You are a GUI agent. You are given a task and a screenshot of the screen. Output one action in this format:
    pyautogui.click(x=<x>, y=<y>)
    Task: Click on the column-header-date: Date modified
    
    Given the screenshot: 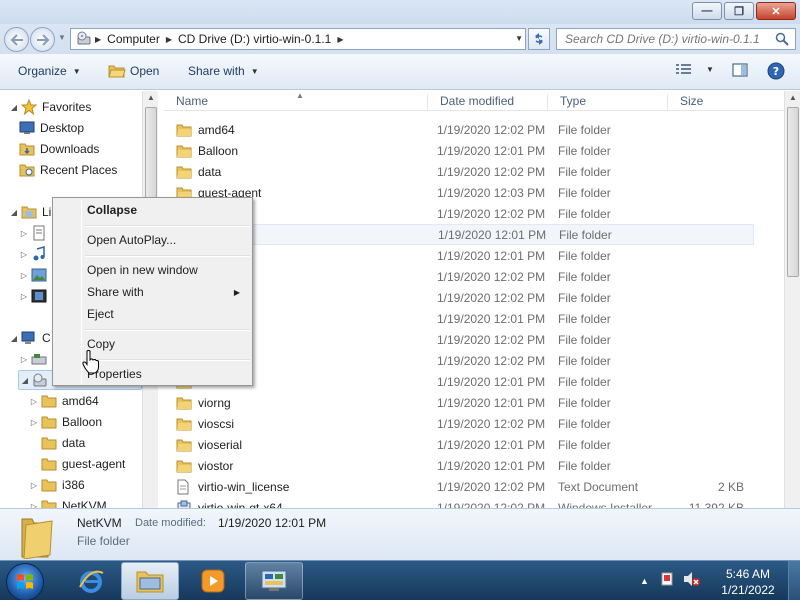 What is the action you would take?
    pyautogui.click(x=487, y=102)
    